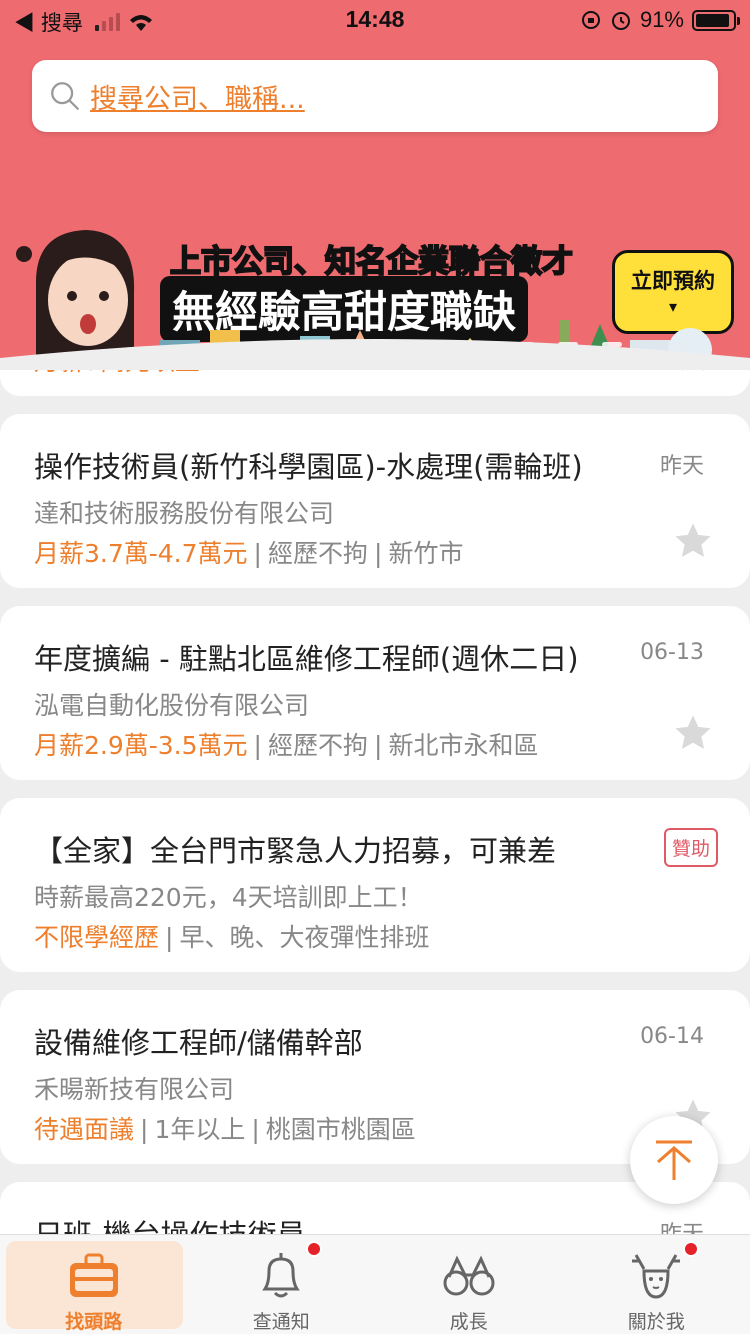 This screenshot has width=750, height=1334. I want to click on tab-notifications: 查通知, so click(282, 1284).